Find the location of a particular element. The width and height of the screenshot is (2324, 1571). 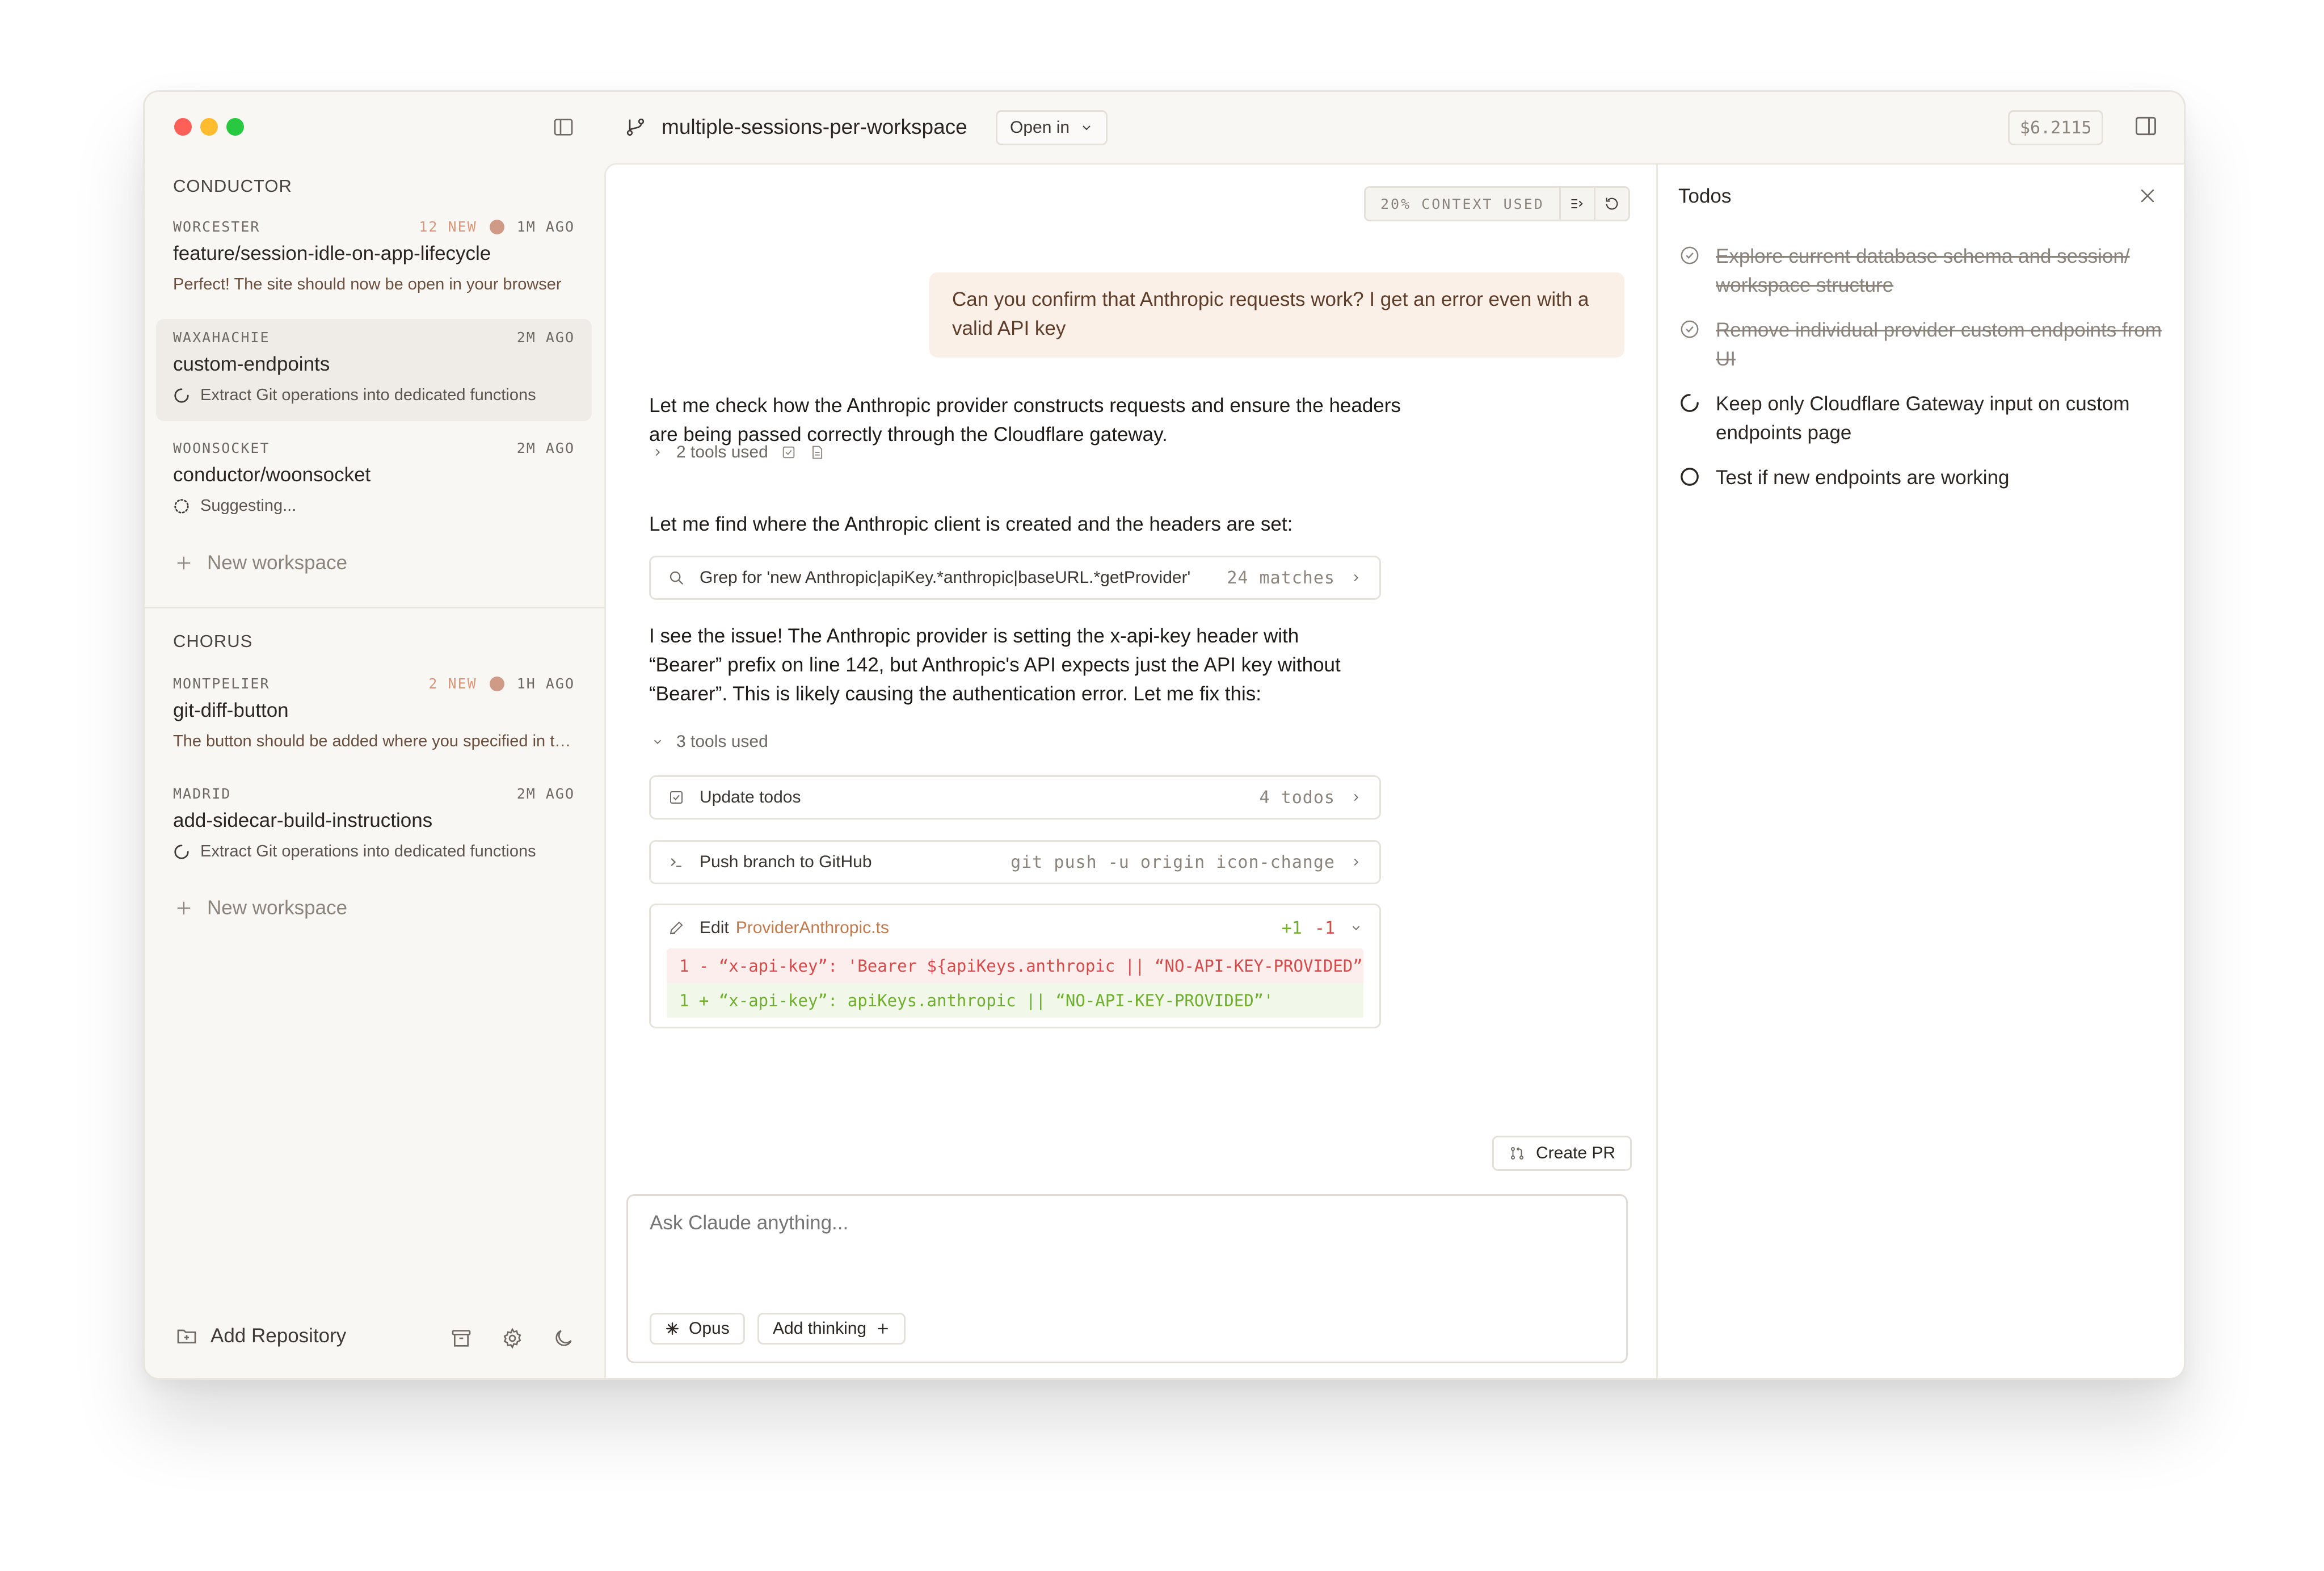

refresh-icon is located at coordinates (1610, 204).